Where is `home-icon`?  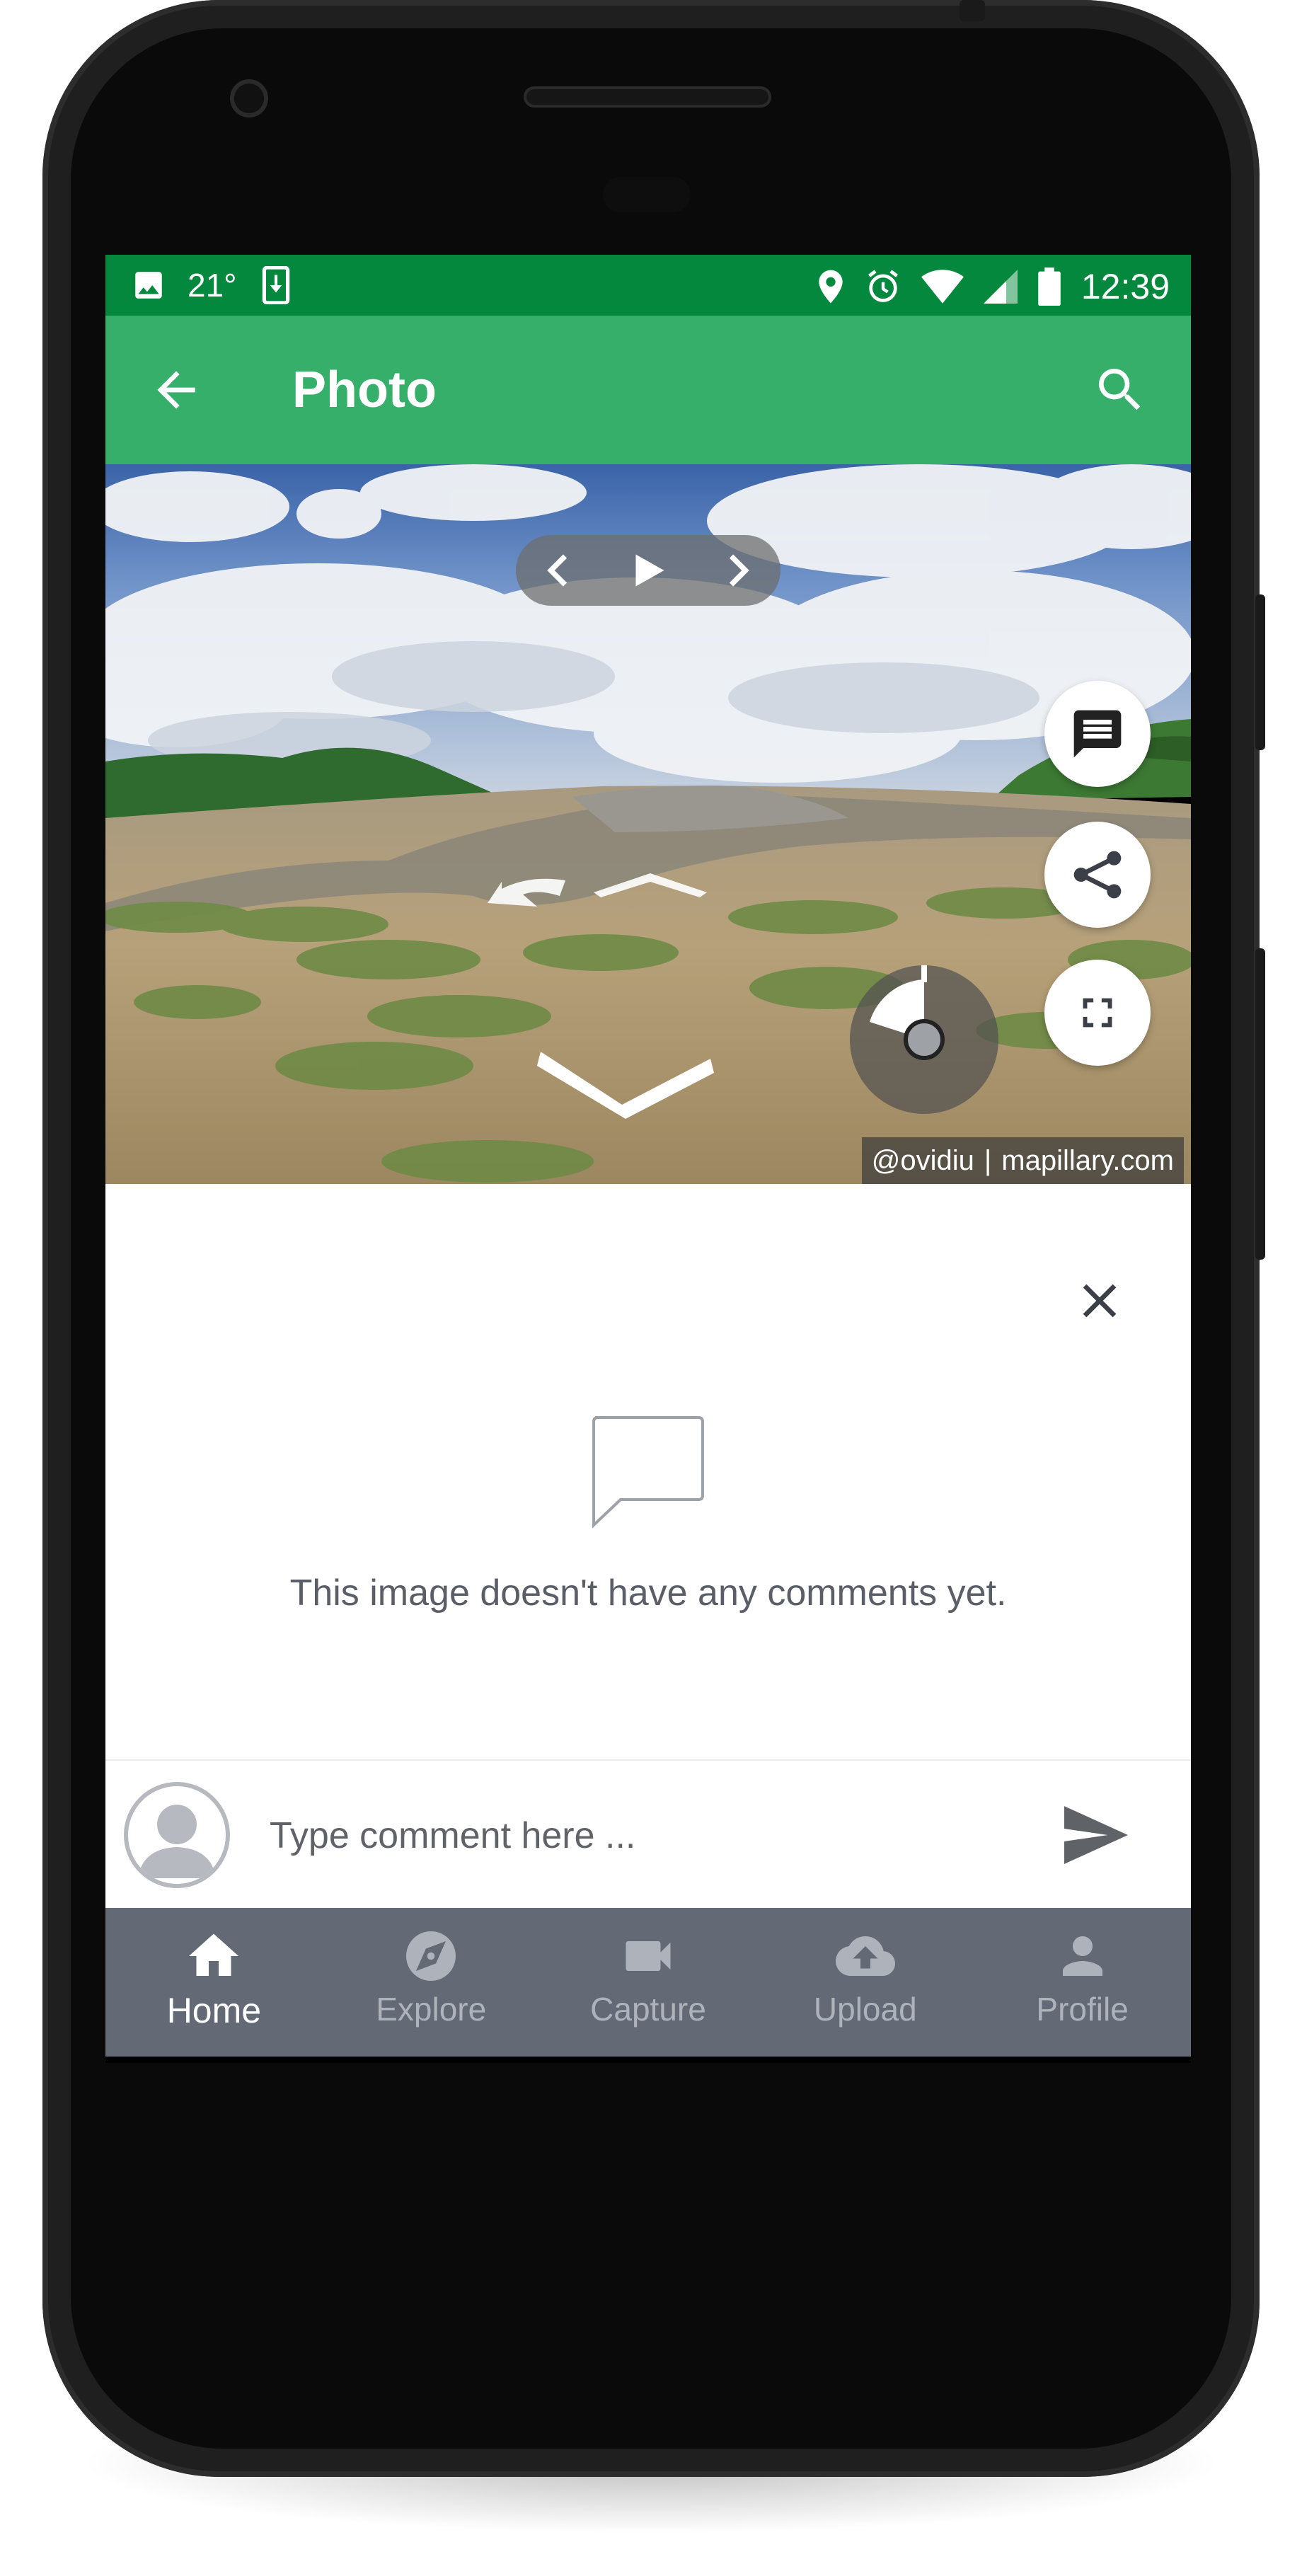 home-icon is located at coordinates (213, 1956).